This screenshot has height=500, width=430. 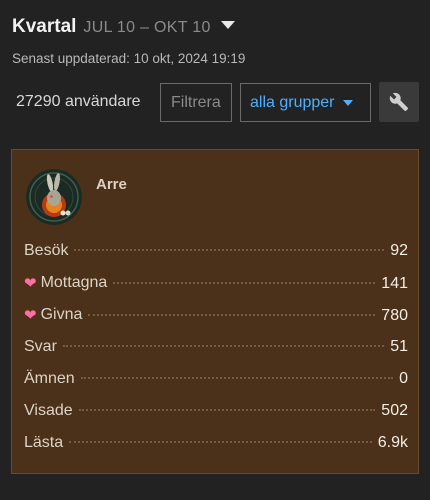 What do you see at coordinates (44, 27) in the screenshot?
I see `page-title: Kvartal` at bounding box center [44, 27].